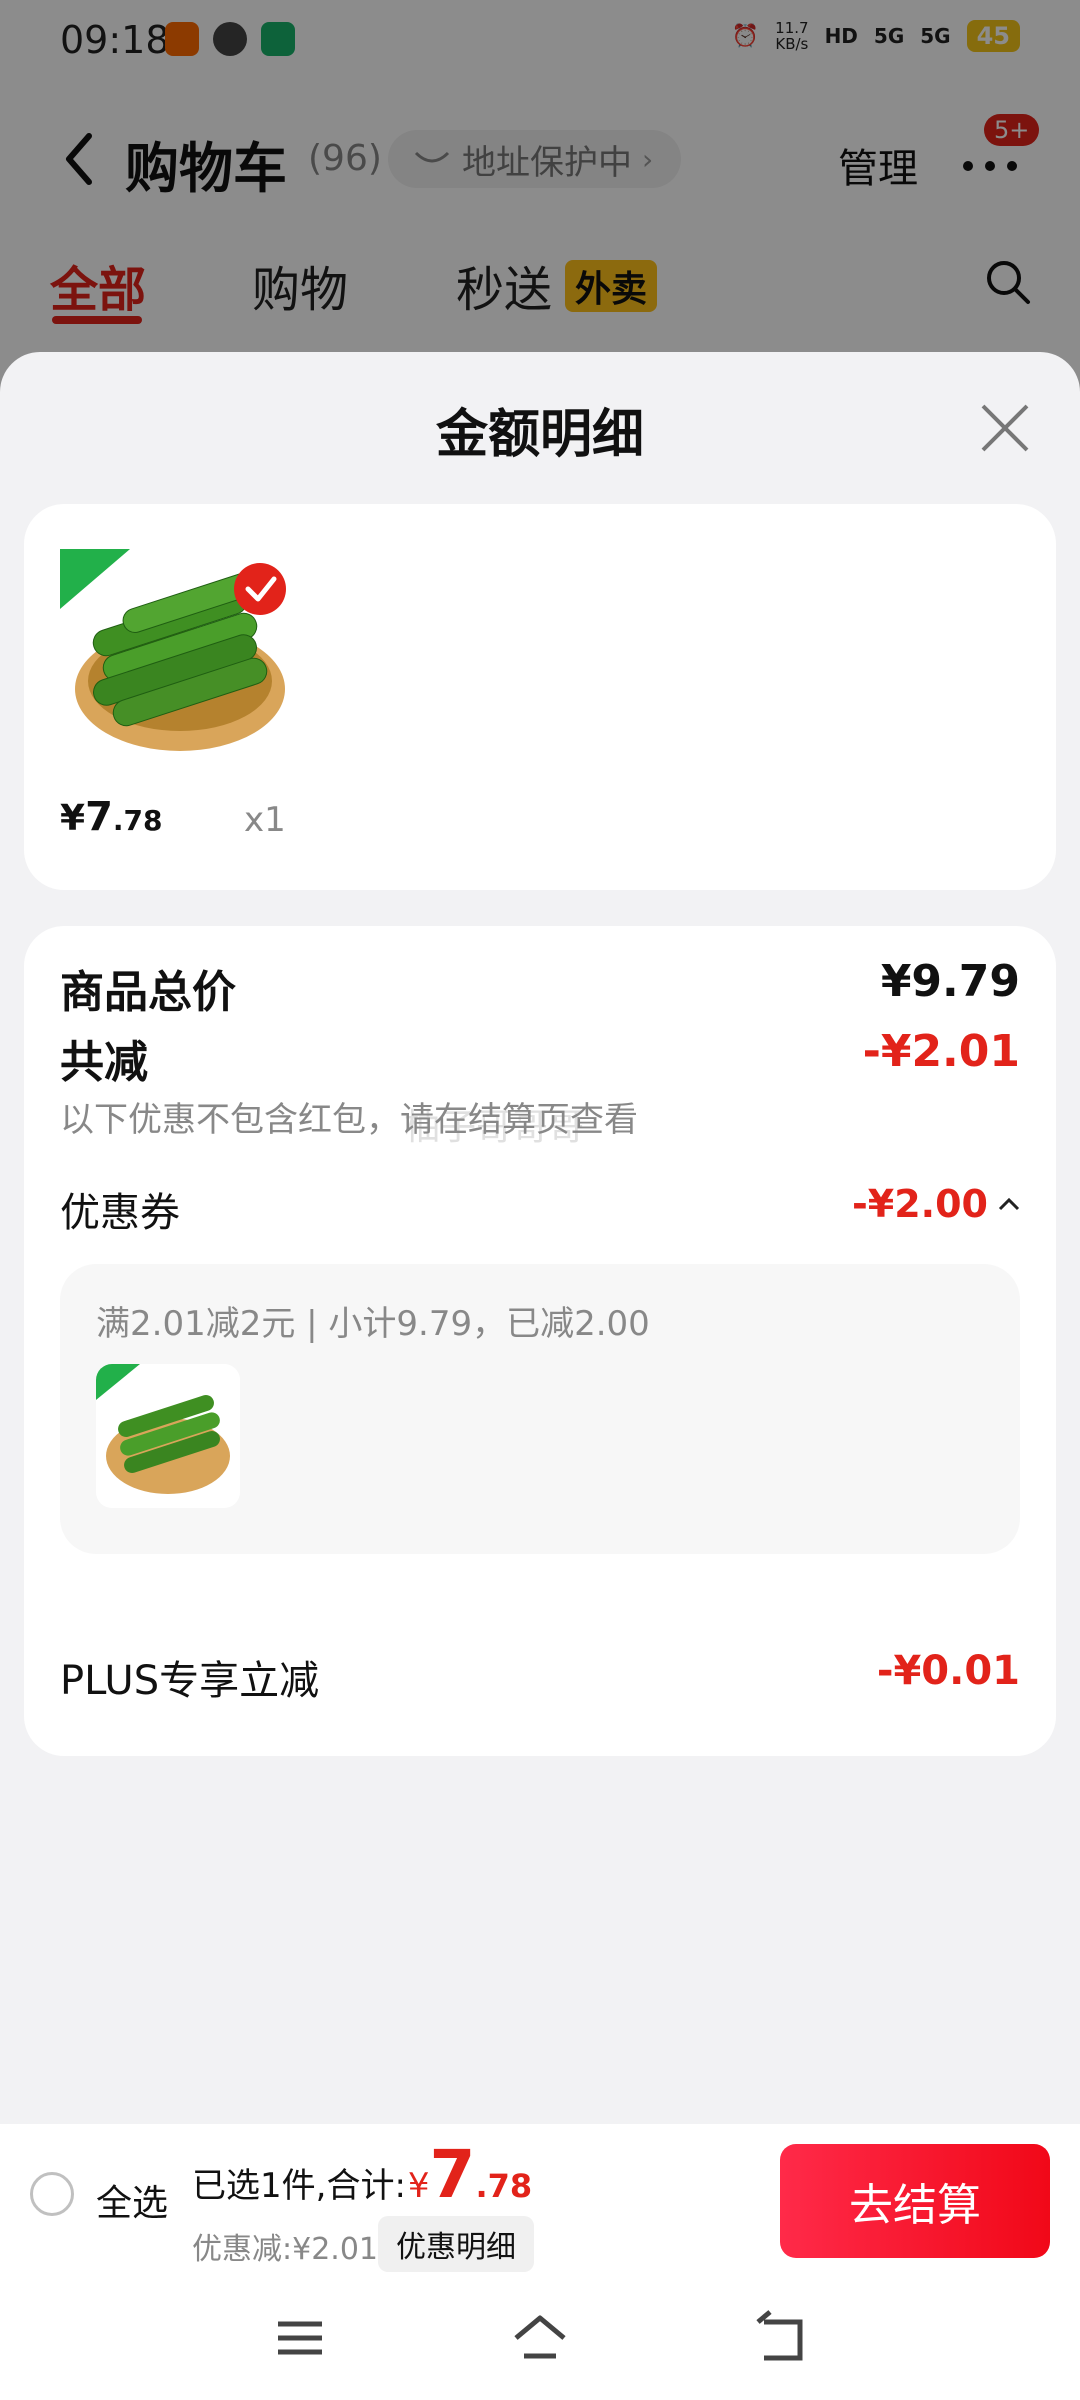 This screenshot has height=2400, width=1080. Describe the element at coordinates (950, 981) in the screenshot. I see `total-price-value: ¥9.79` at that location.